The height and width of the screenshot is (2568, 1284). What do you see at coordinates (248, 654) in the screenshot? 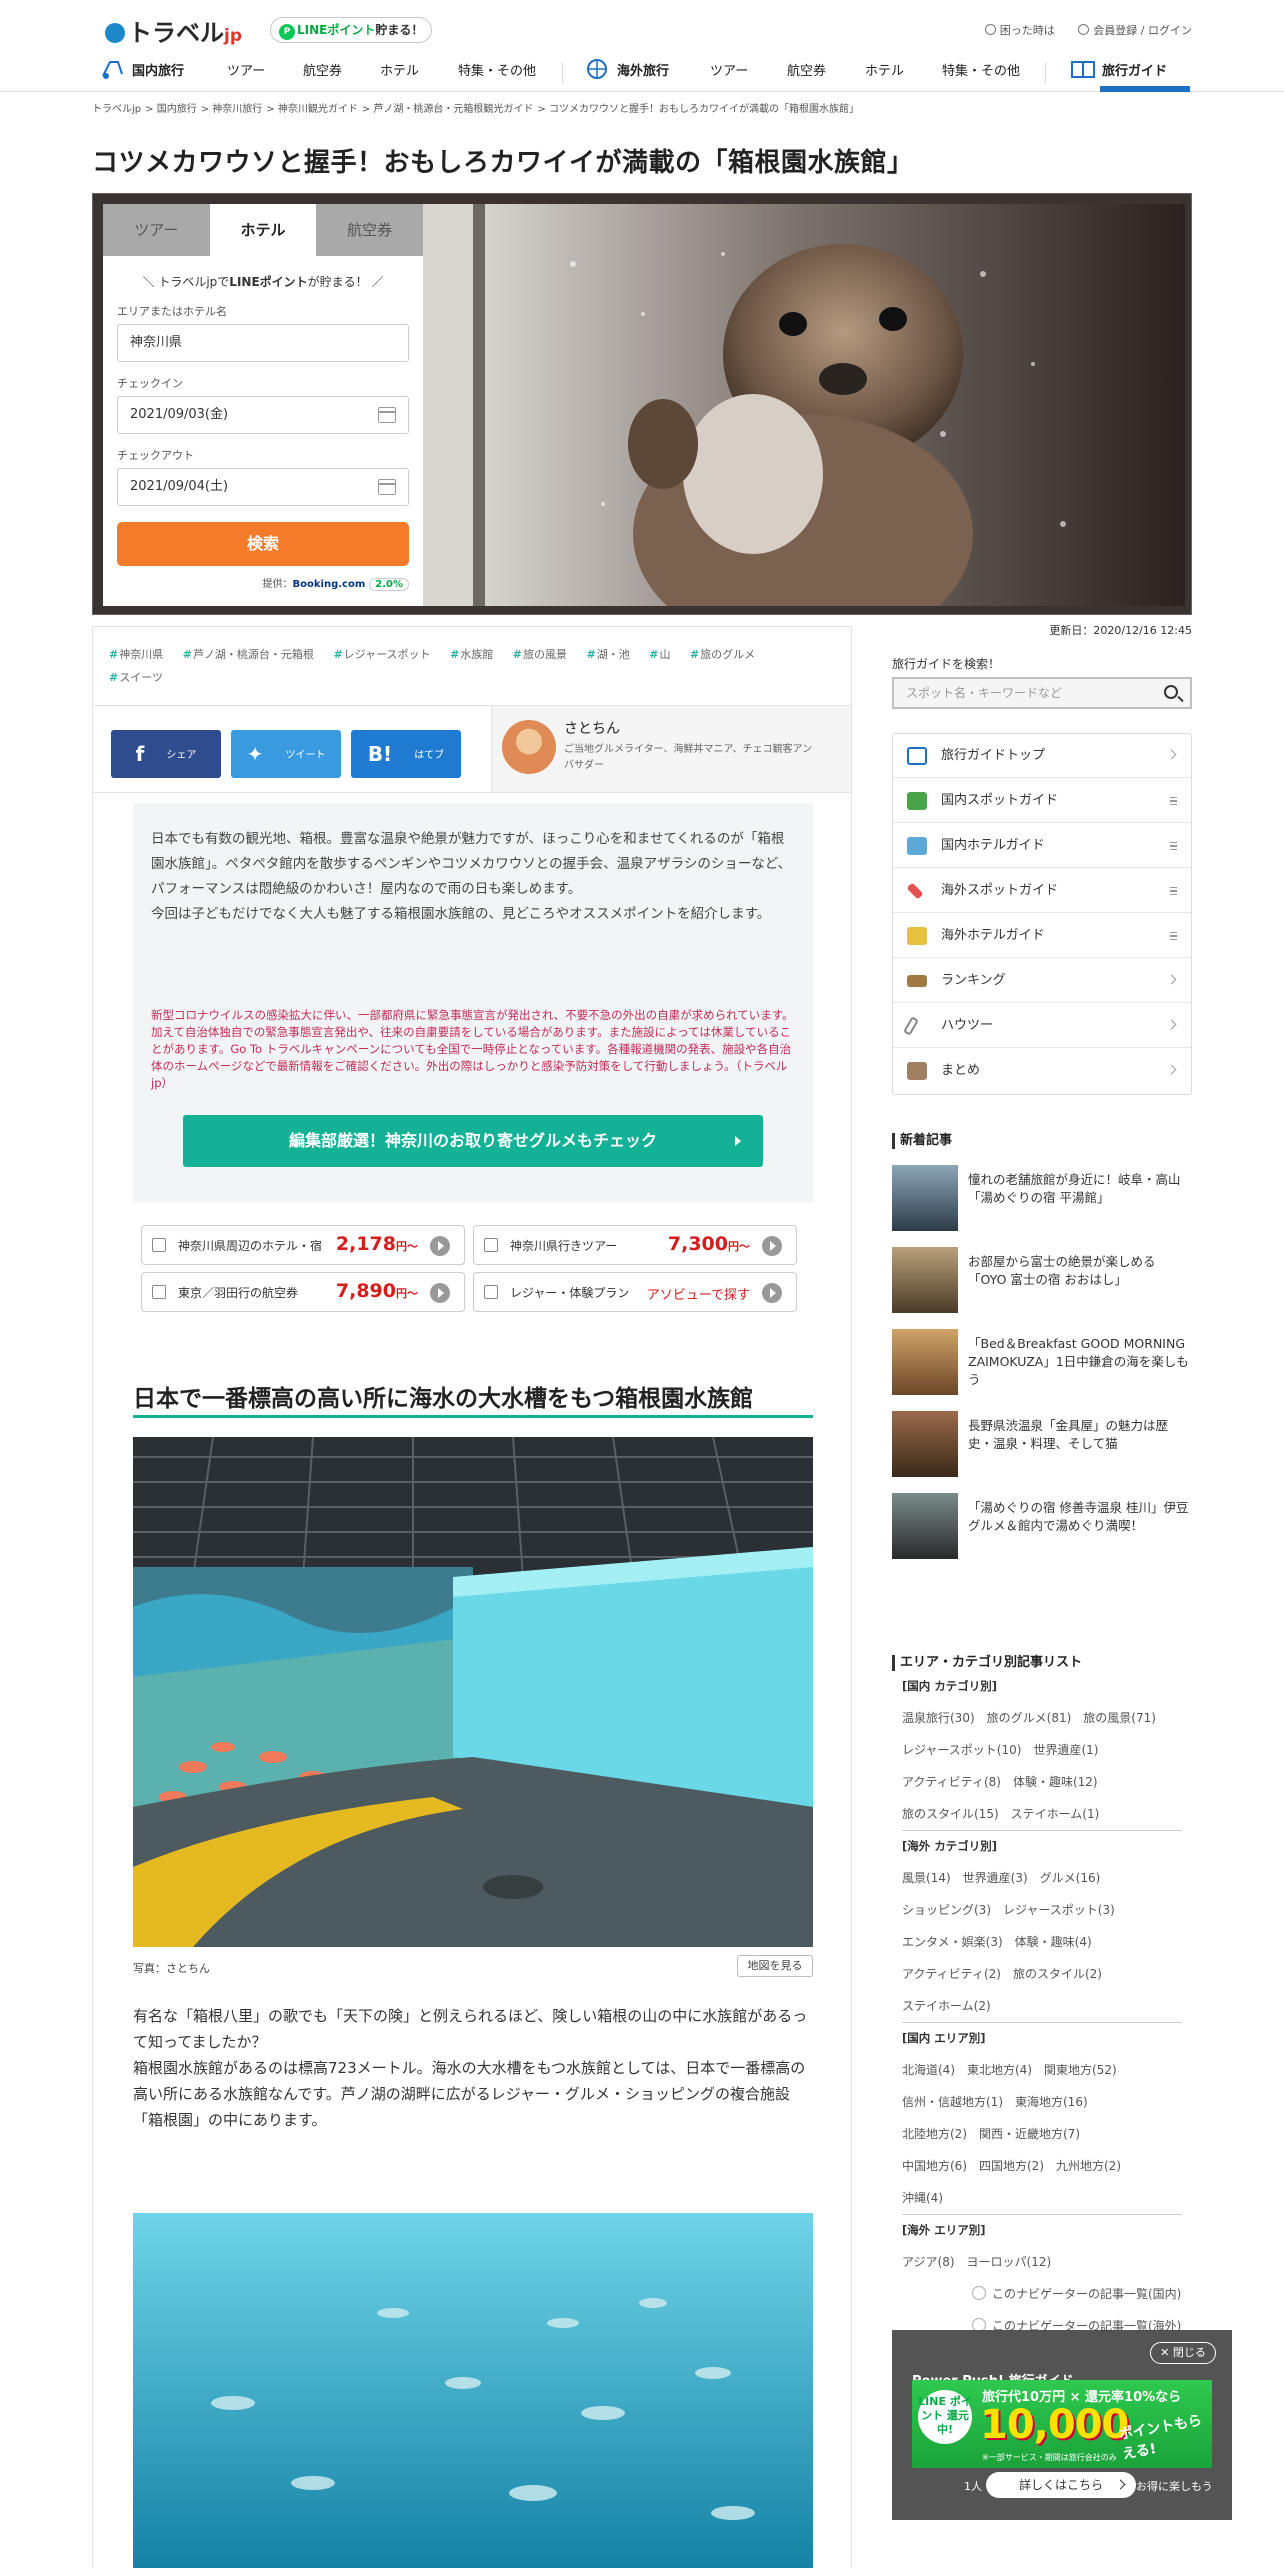
I see `tag-link: 芦ノ湖・桃源台・元箱根` at bounding box center [248, 654].